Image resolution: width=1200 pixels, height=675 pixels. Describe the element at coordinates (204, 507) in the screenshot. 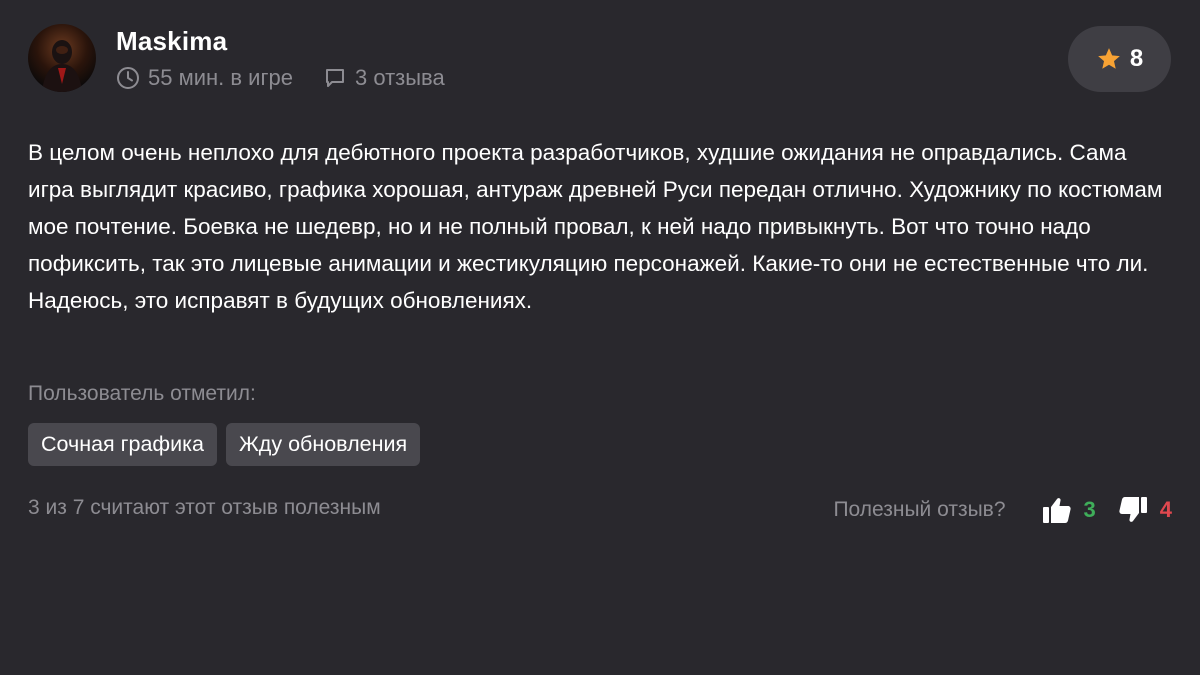

I see `helpful-summary: 3 из 7 считают этот отзыв полезным` at that location.